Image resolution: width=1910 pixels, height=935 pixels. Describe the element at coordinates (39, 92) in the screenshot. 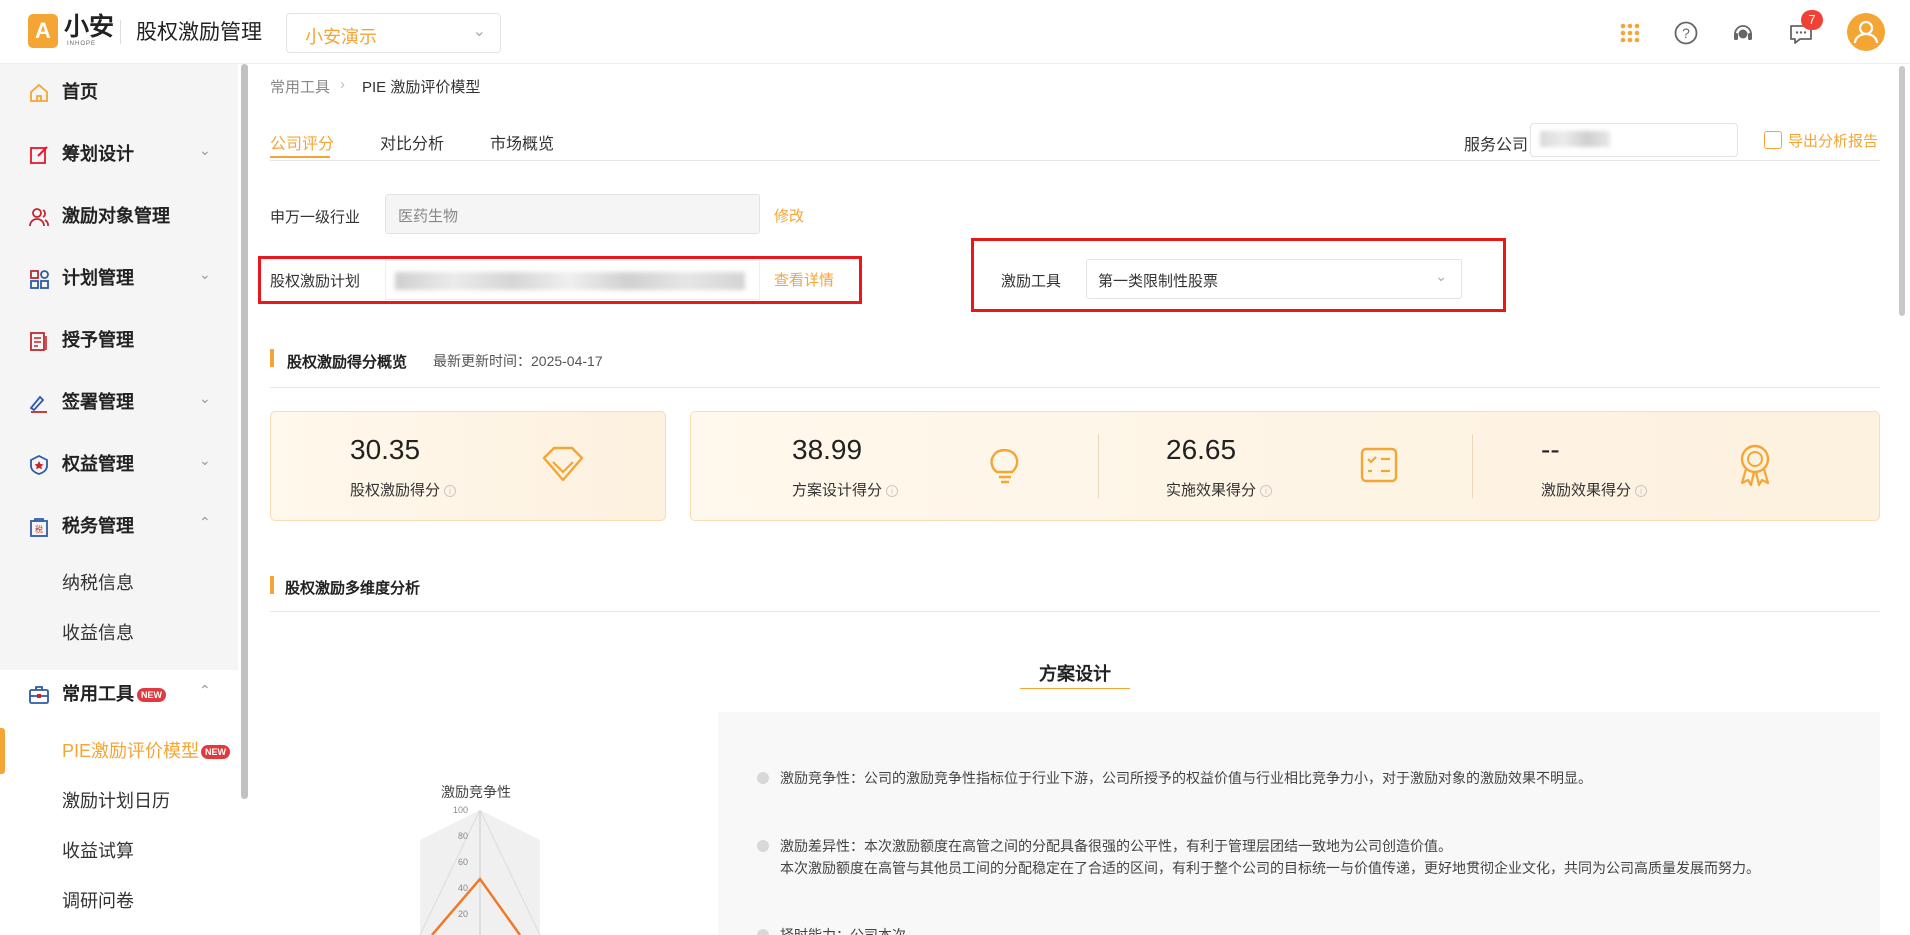

I see `home-icon` at that location.